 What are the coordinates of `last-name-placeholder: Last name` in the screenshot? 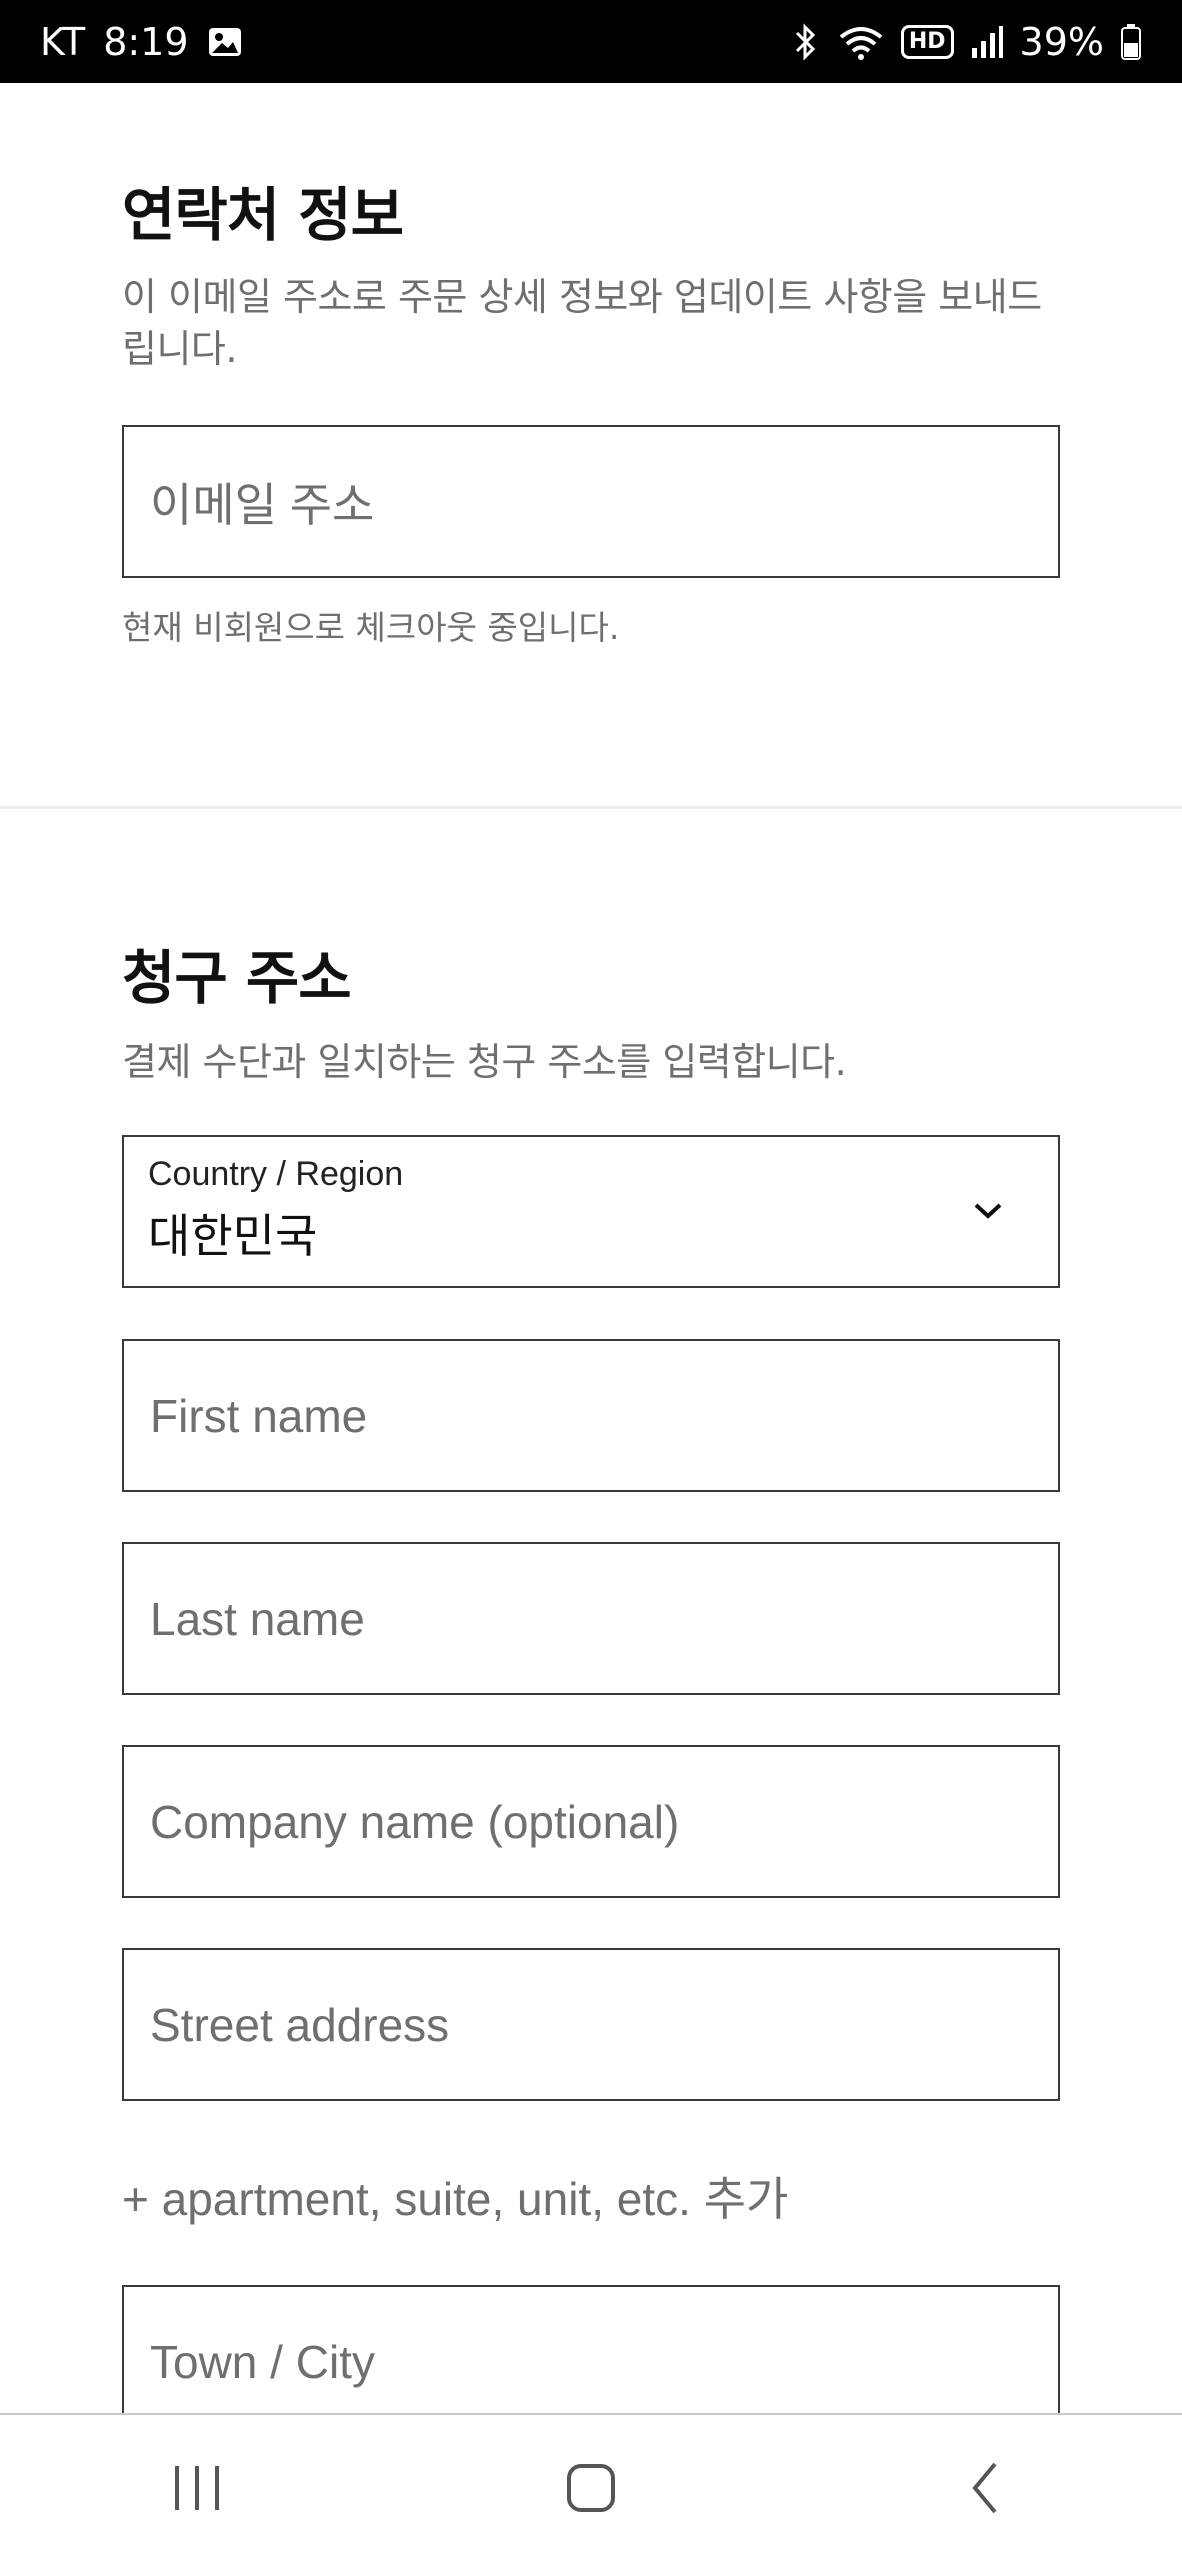 It's located at (257, 1618).